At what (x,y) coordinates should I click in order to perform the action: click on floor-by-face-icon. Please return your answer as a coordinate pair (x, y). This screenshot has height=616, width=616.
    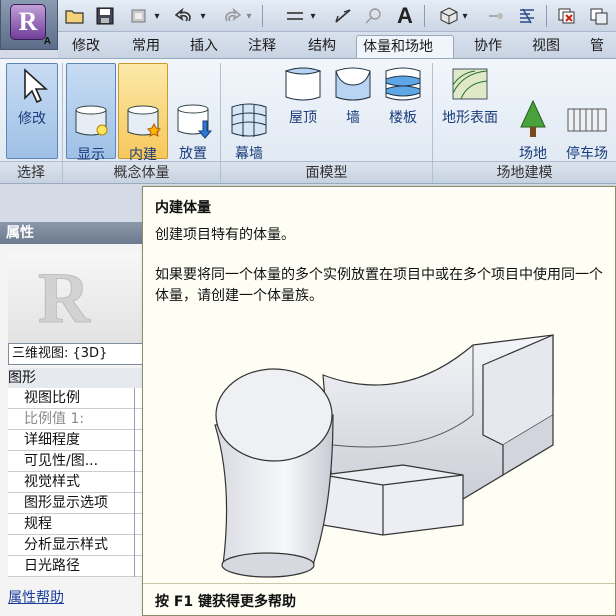
    Looking at the image, I should click on (403, 84).